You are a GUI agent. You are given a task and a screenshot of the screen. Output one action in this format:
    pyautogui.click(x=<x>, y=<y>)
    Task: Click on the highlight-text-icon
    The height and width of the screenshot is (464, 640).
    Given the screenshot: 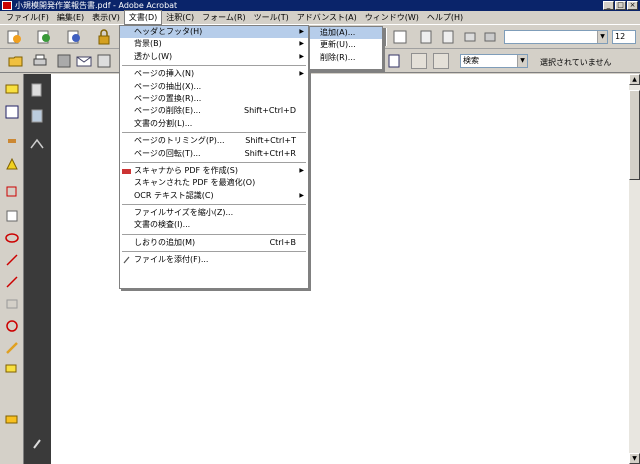 What is the action you would take?
    pyautogui.click(x=490, y=37)
    